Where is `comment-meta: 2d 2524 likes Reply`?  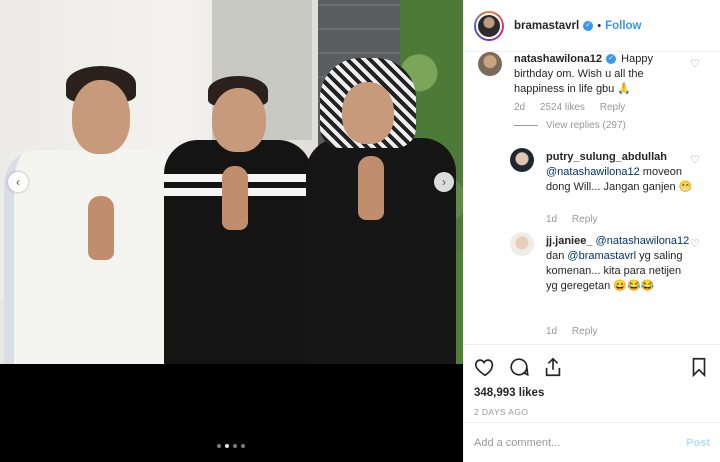 comment-meta: 2d 2524 likes Reply is located at coordinates (575, 107).